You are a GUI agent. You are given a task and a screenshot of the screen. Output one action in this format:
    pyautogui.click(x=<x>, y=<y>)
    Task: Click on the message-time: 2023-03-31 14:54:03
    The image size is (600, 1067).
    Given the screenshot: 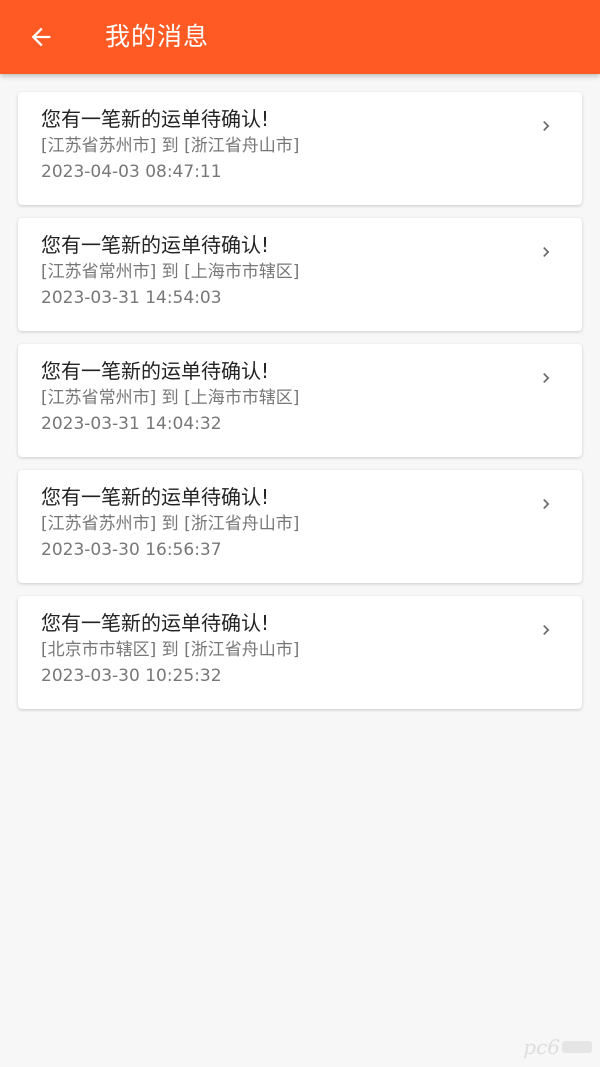 What is the action you would take?
    pyautogui.click(x=131, y=298)
    